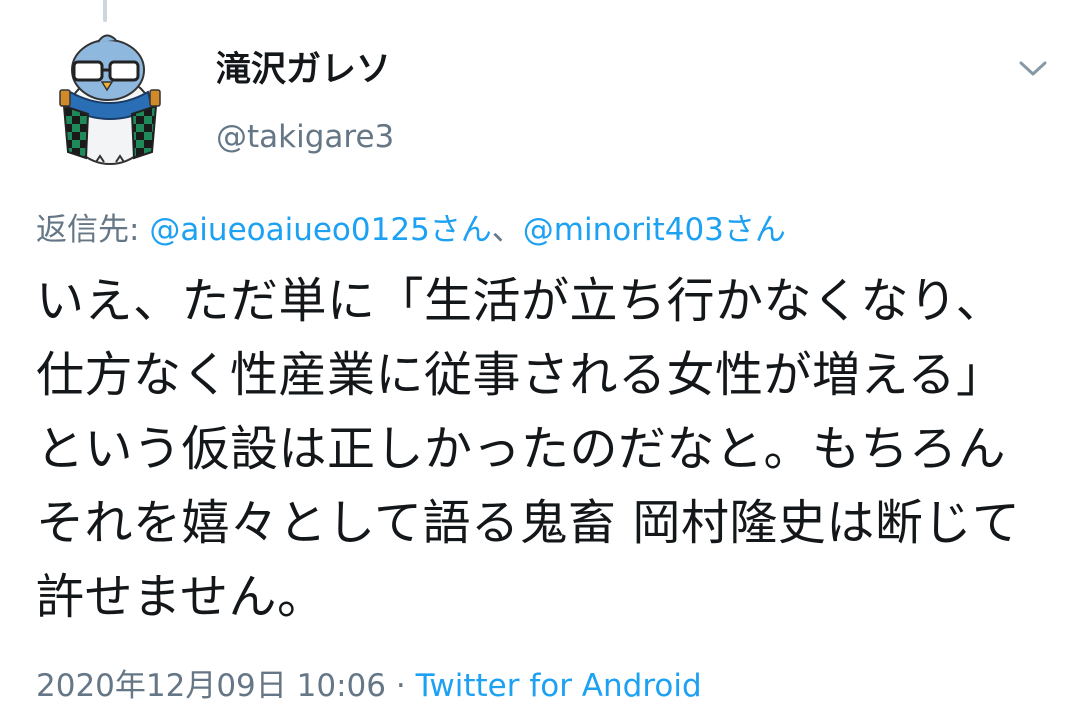 Image resolution: width=1080 pixels, height=724 pixels. I want to click on mention-link-1: @aiueoaiueo0125さん, so click(320, 230).